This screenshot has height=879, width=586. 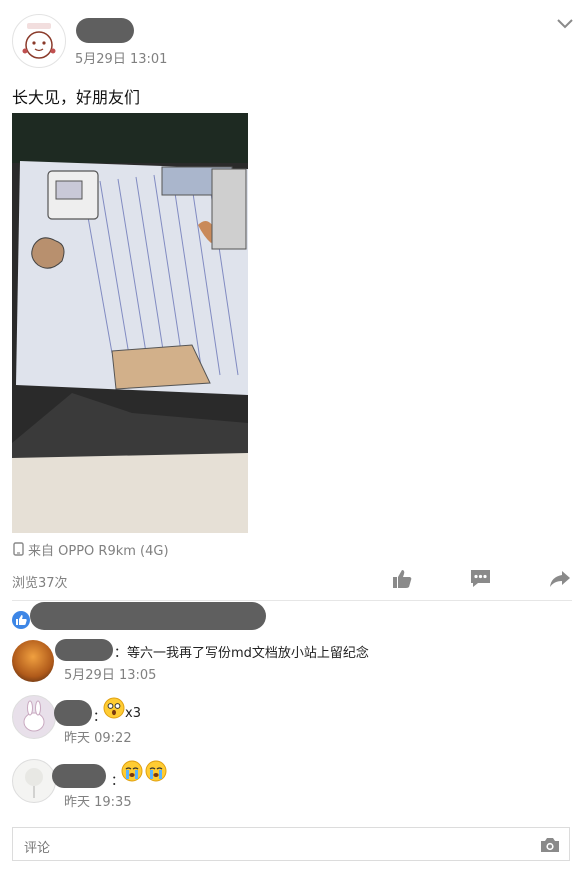 I want to click on comment-input: 评论, so click(x=37, y=846).